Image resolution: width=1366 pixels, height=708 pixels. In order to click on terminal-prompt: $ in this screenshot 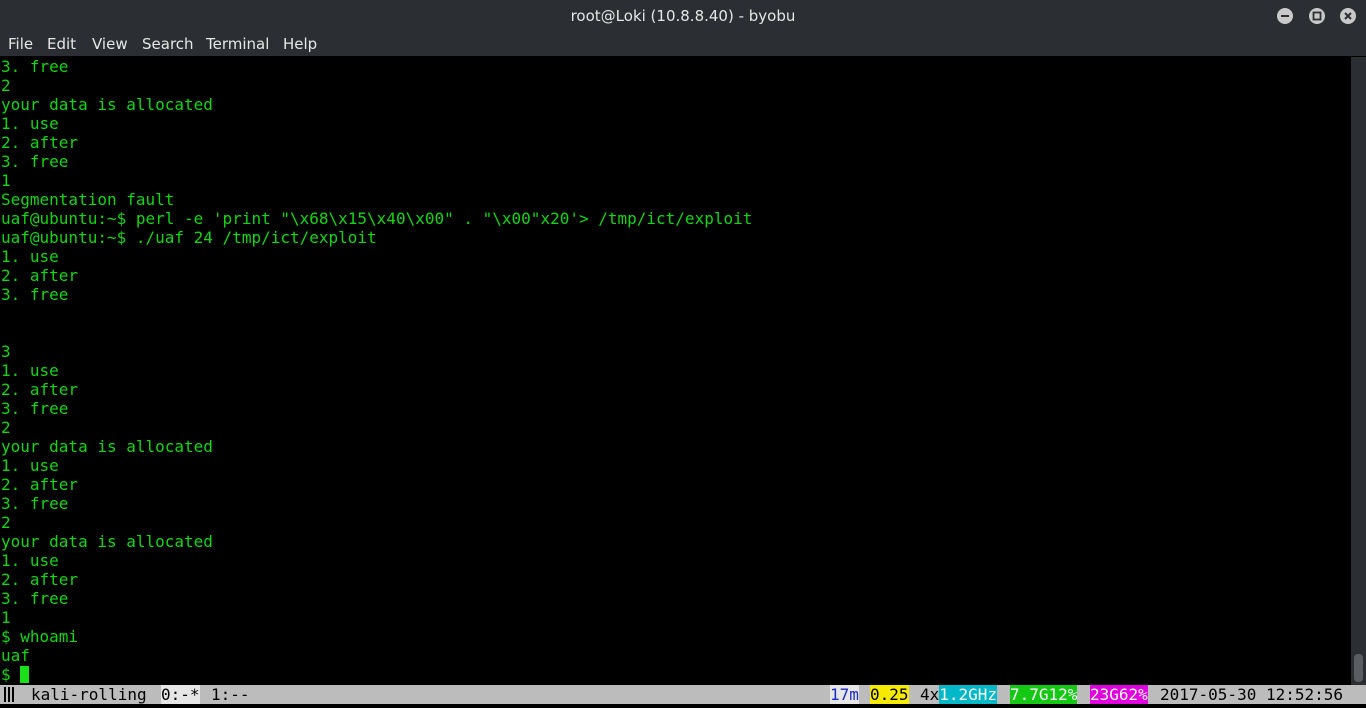, I will do `click(11, 674)`.